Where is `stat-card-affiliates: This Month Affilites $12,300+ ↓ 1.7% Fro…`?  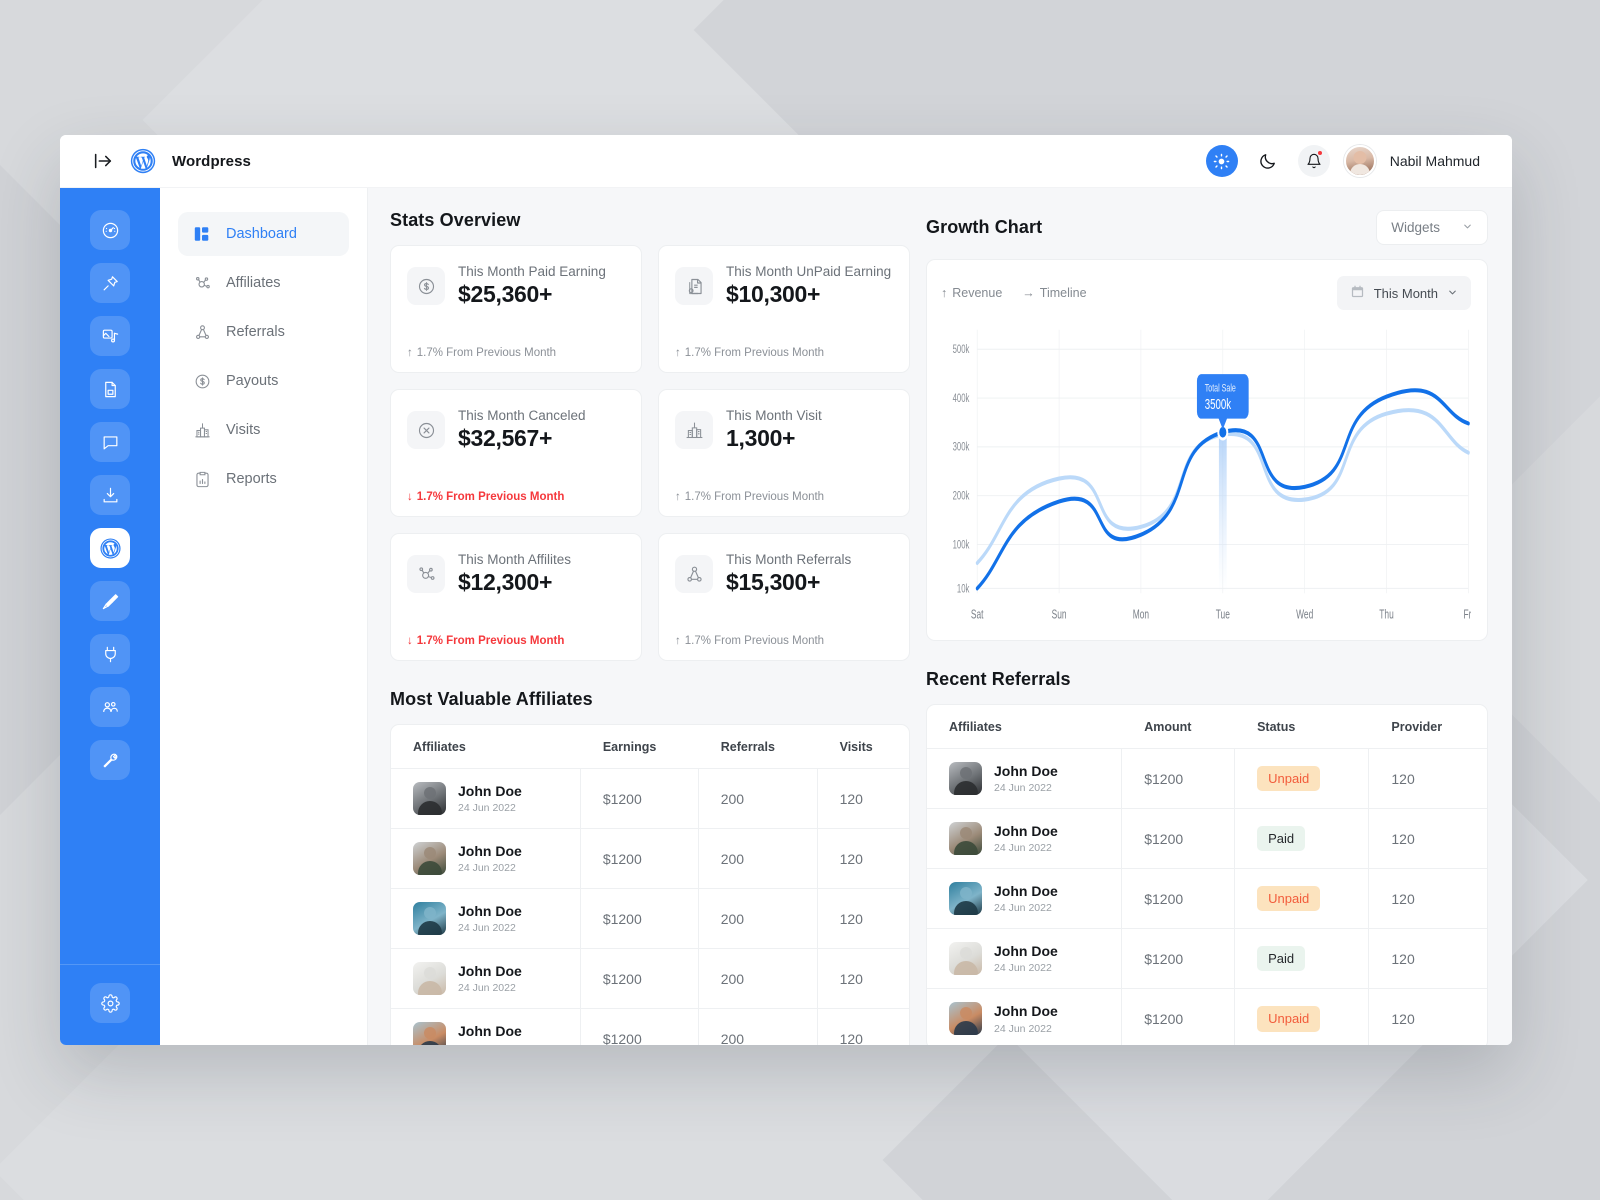
stat-card-affiliates: This Month Affilites $12,300+ ↓ 1.7% Fro… is located at coordinates (516, 597).